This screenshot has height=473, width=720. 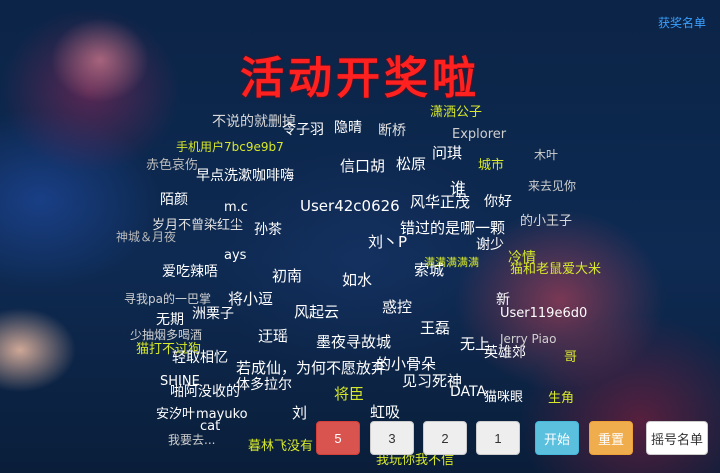 I want to click on start-button: 开始, so click(x=557, y=438).